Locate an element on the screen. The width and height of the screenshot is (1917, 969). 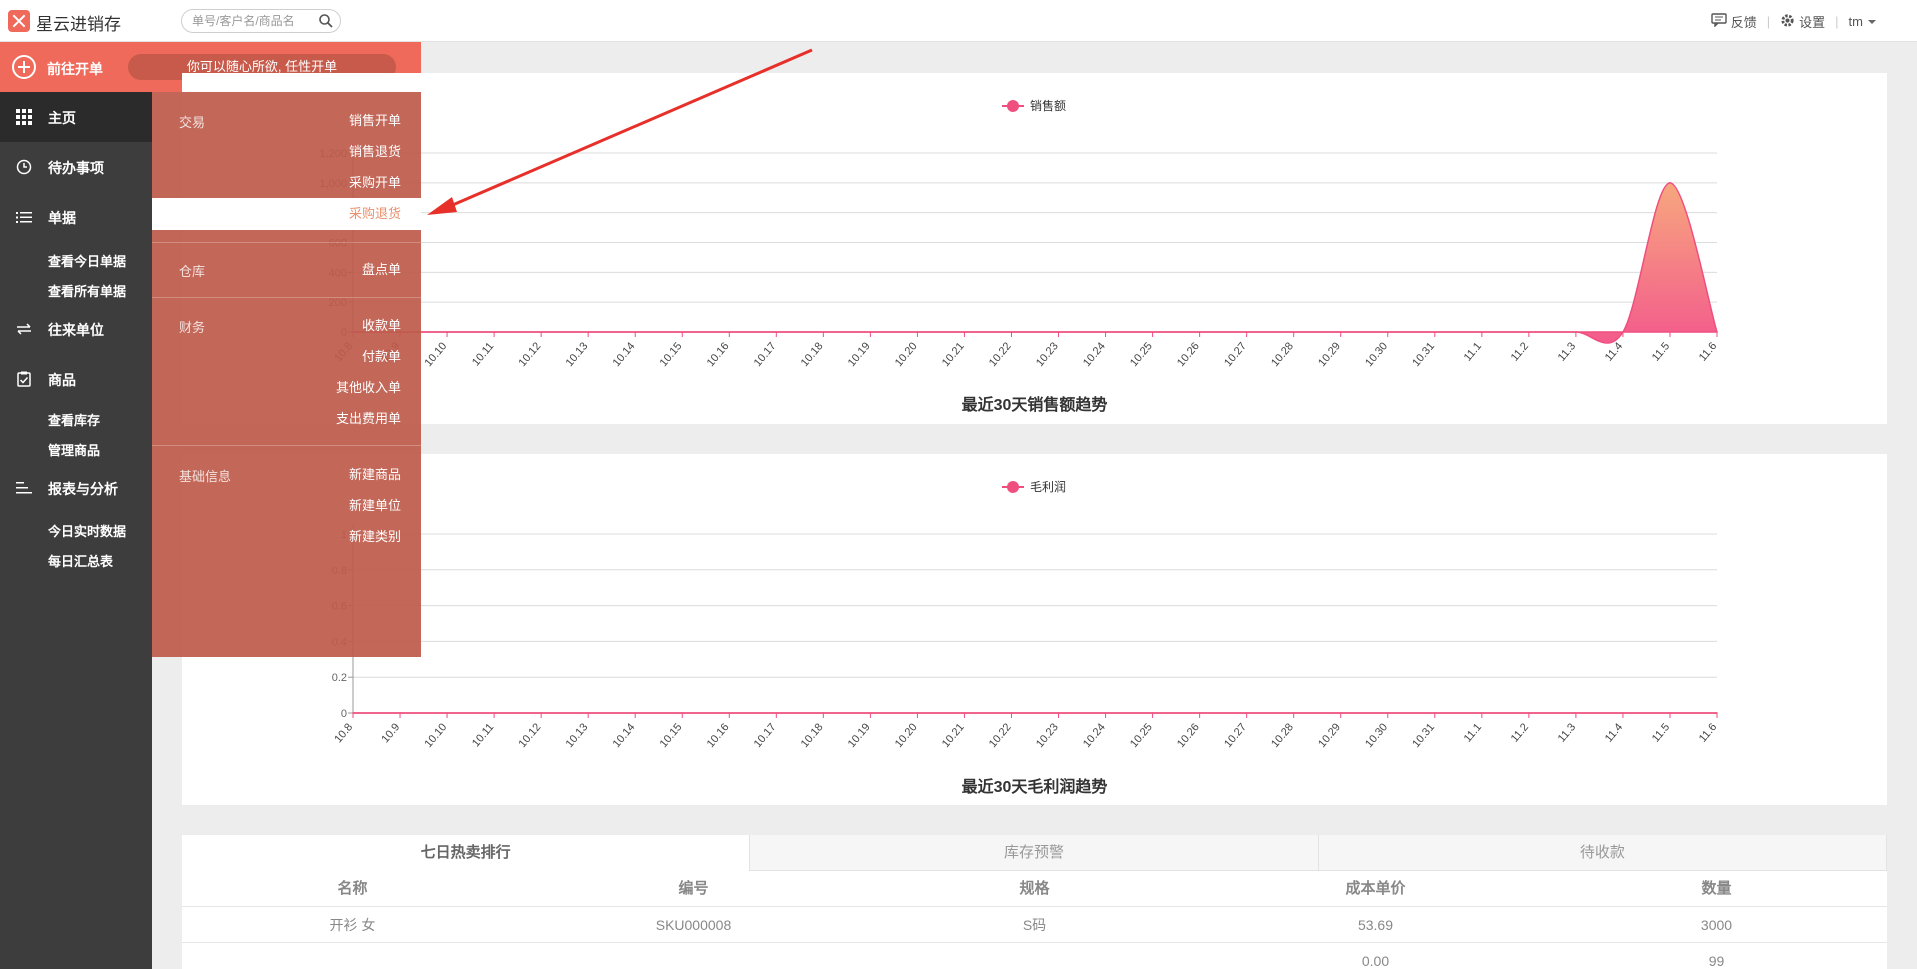
cell-sku: SKU000008 is located at coordinates (693, 925).